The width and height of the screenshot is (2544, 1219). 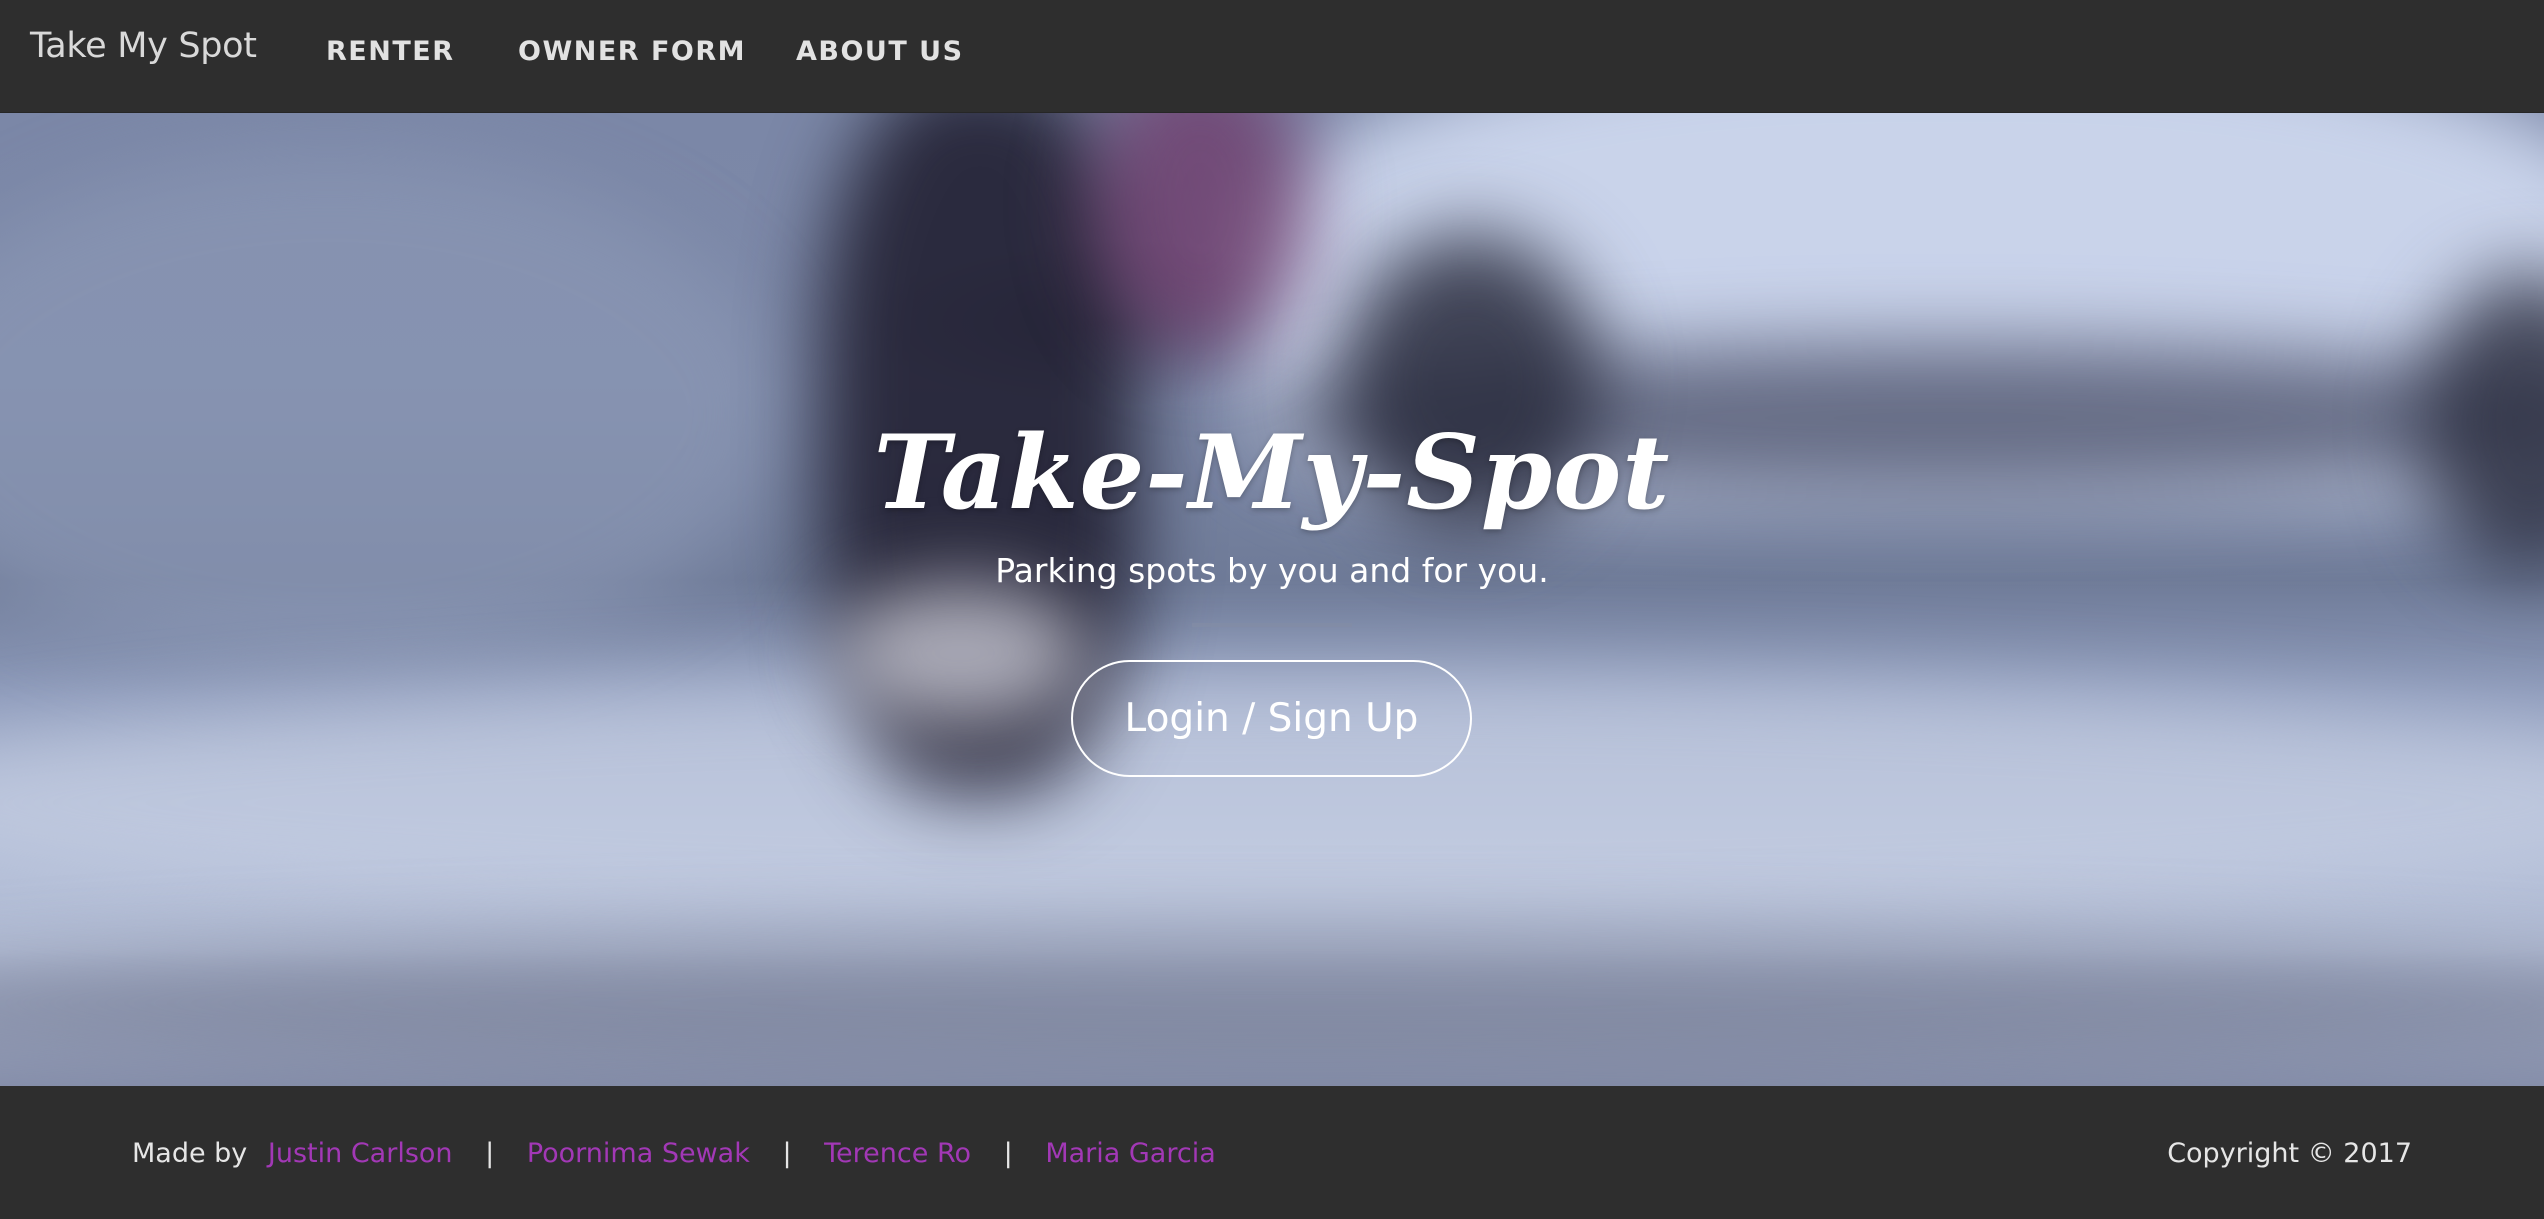 I want to click on login-signup-button: Login / Sign Up, so click(x=1271, y=718).